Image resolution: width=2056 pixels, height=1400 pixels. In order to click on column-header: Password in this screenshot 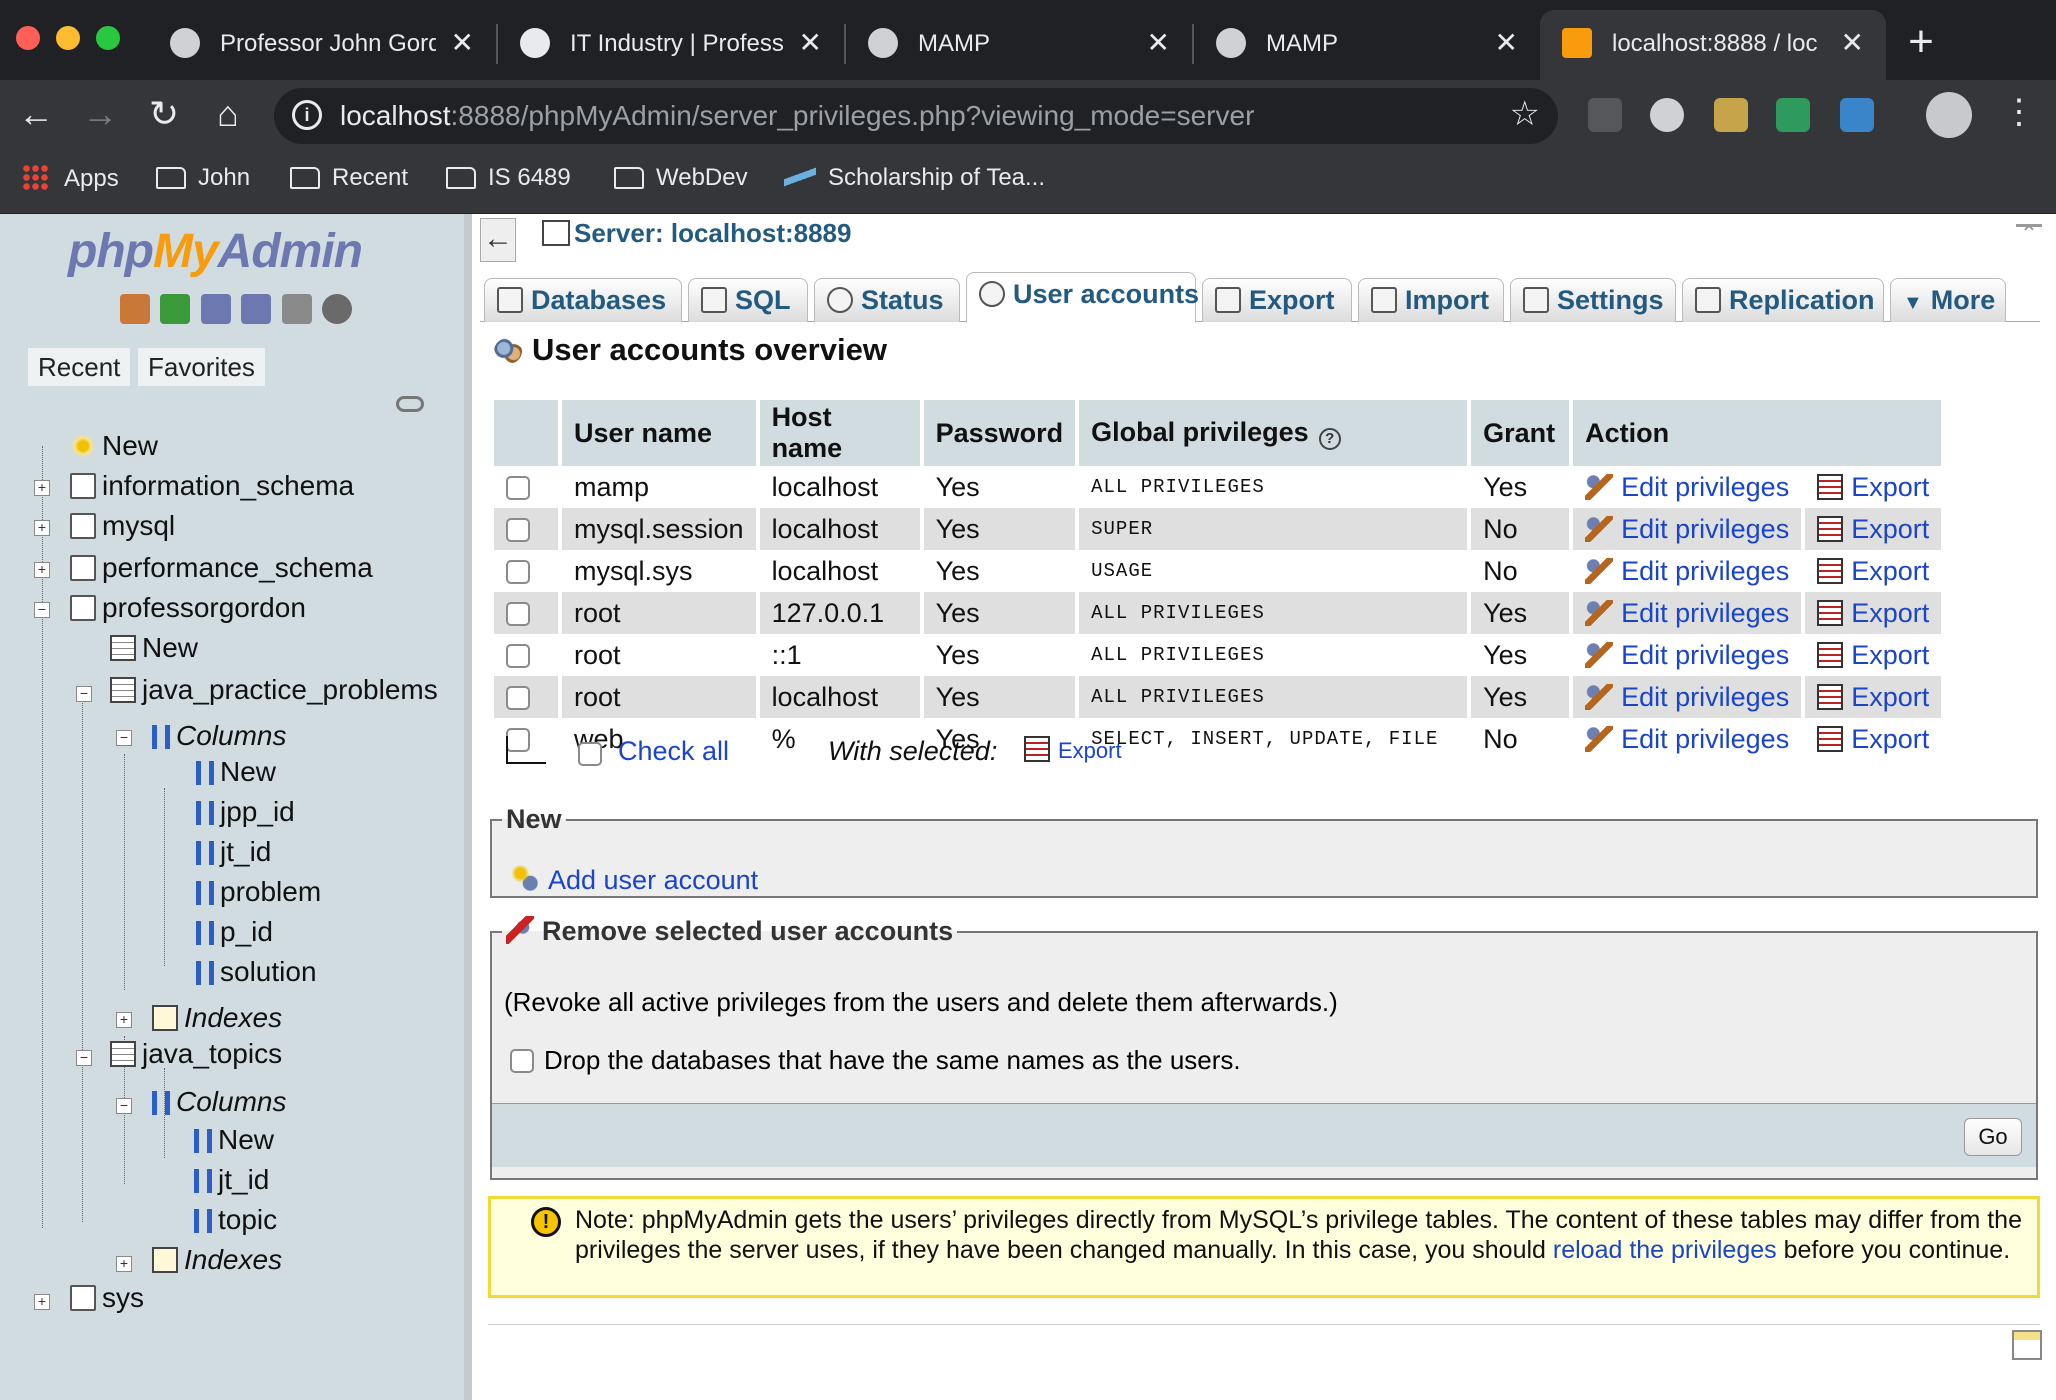, I will do `click(999, 433)`.